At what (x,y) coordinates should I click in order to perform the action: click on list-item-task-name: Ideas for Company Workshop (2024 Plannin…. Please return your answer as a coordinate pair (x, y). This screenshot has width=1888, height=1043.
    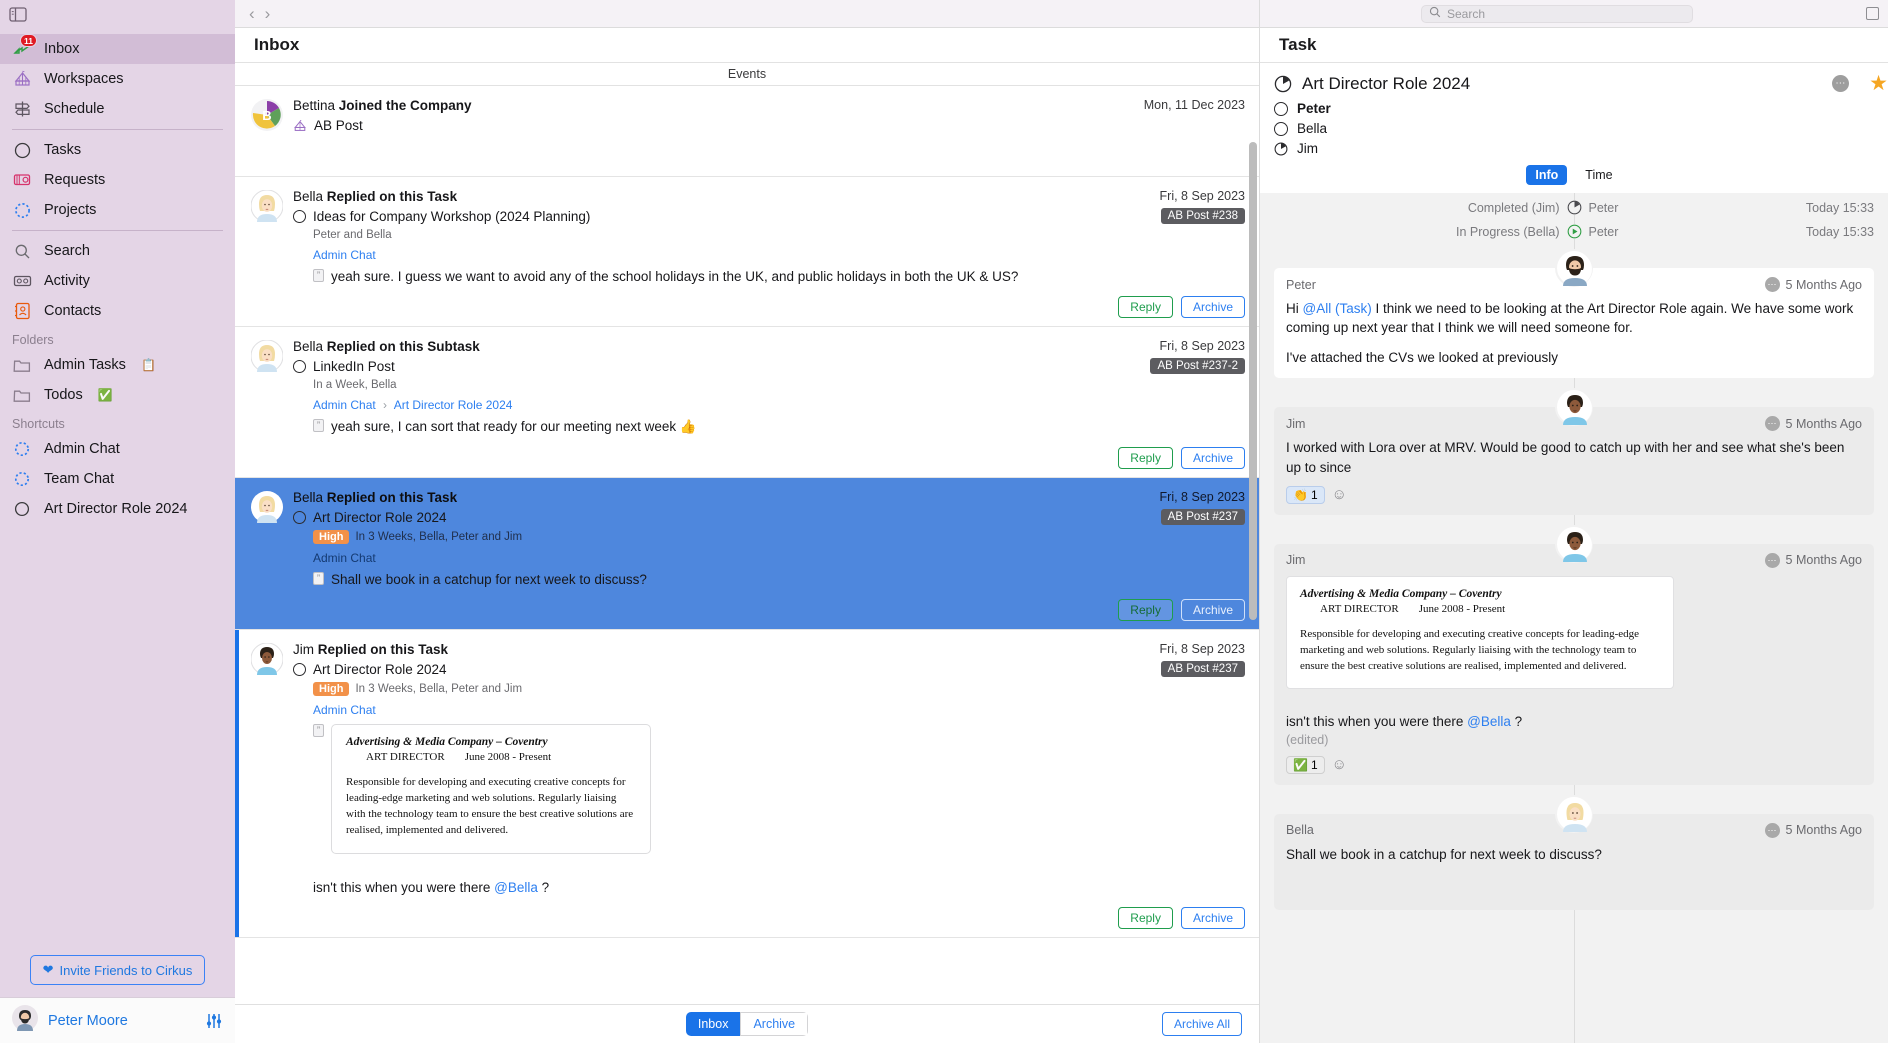
    Looking at the image, I should click on (451, 216).